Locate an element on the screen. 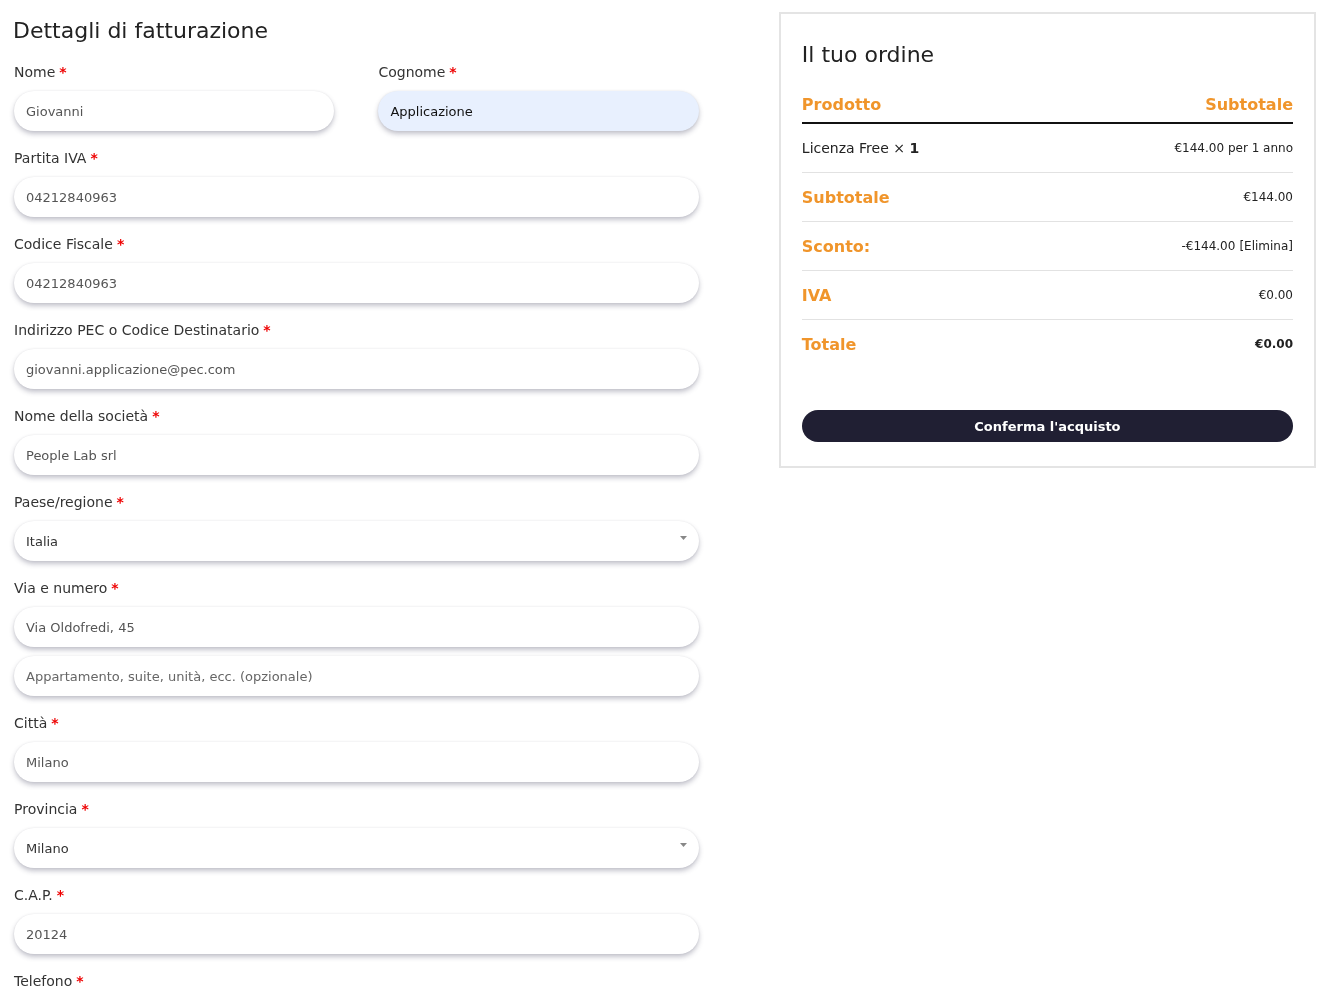 The height and width of the screenshot is (999, 1331). text-input: Applicazione is located at coordinates (538, 111).